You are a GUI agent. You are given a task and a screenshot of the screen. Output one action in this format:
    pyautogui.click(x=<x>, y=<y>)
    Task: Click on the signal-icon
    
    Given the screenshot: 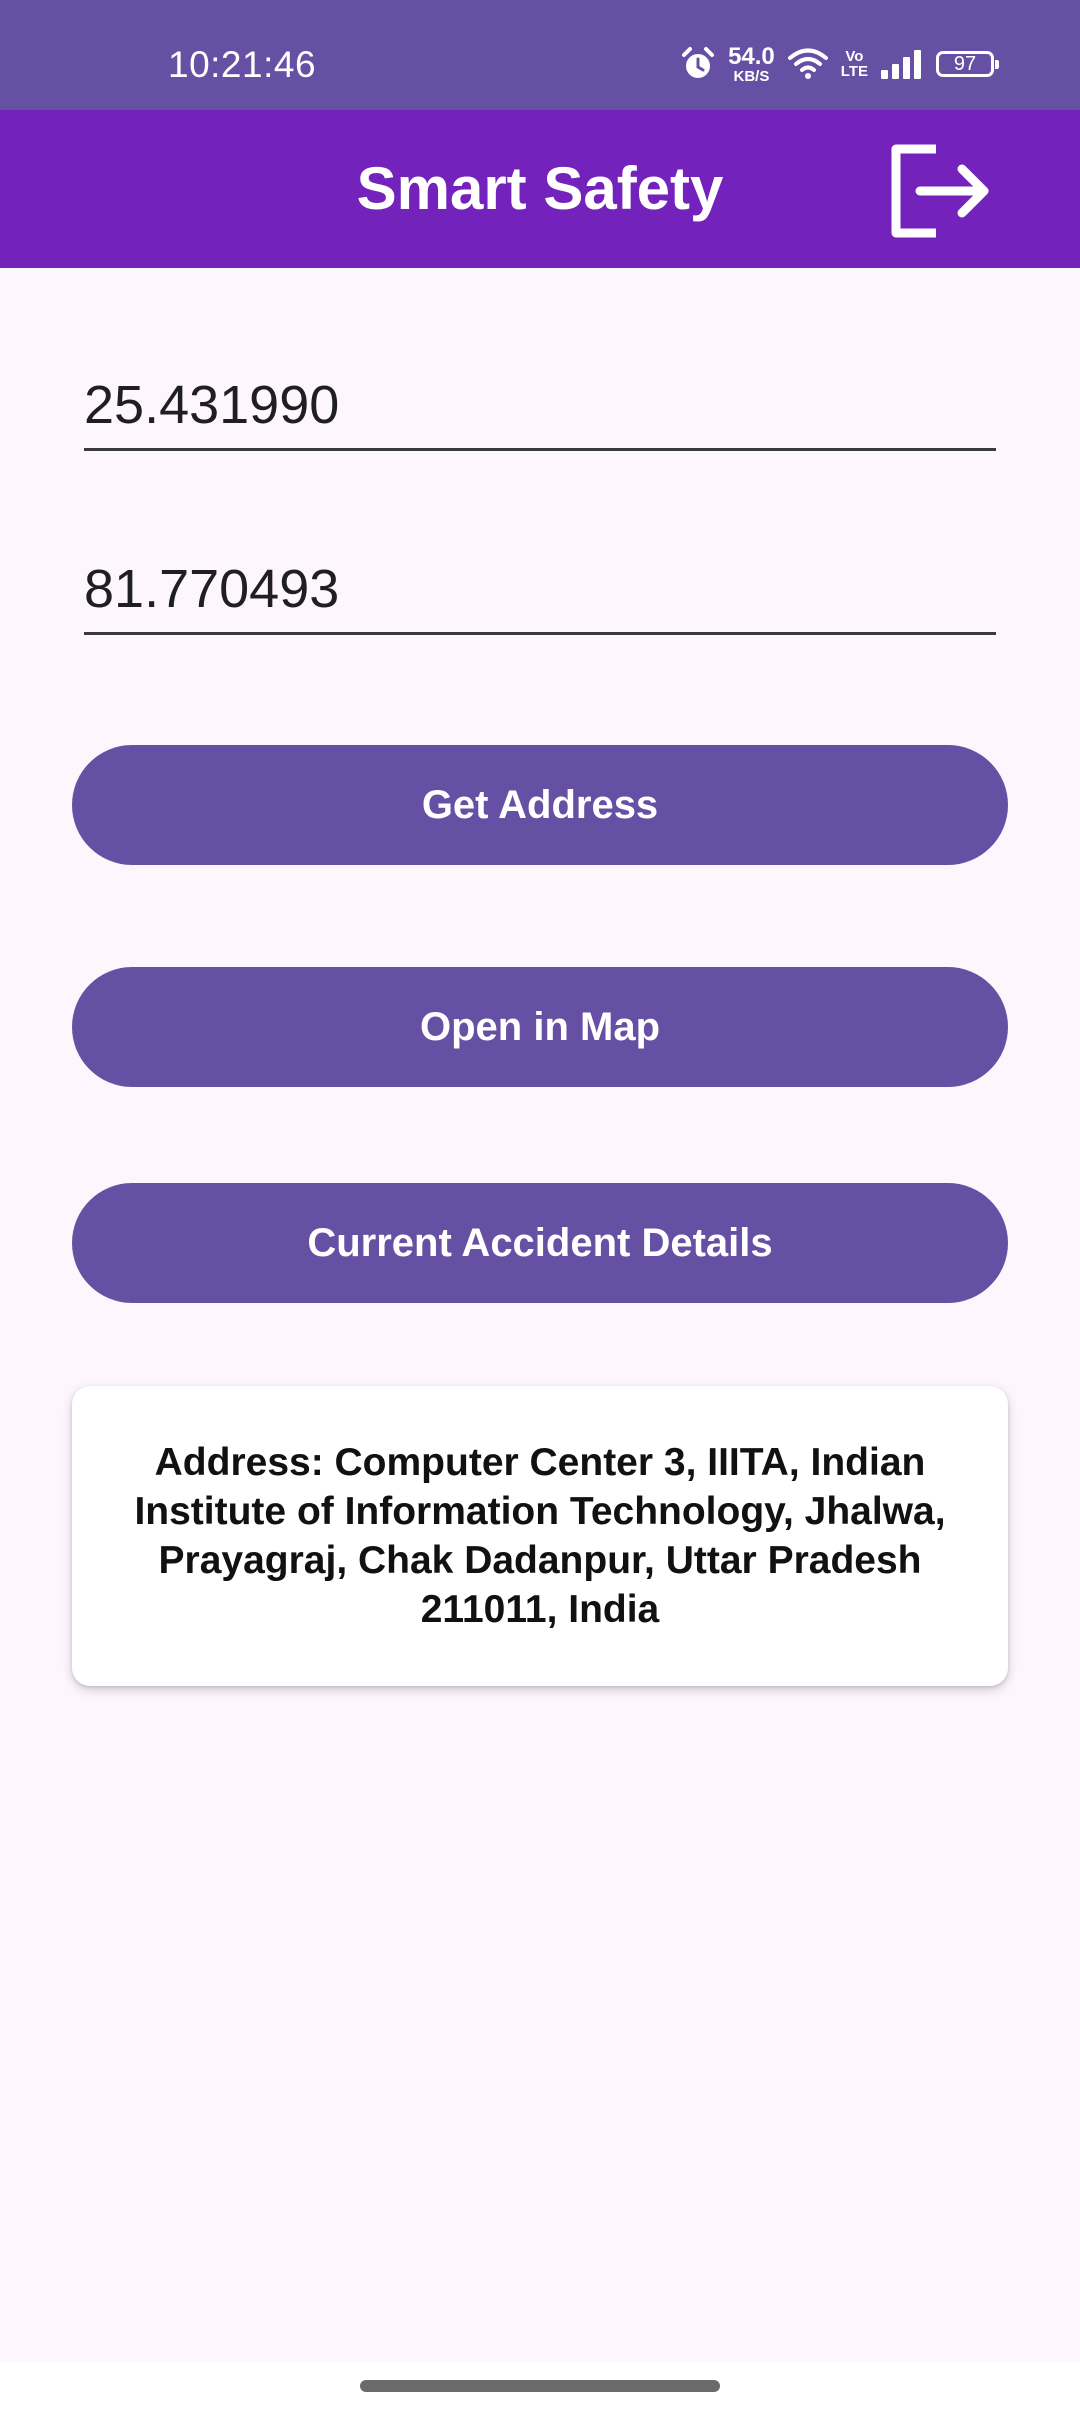 What is the action you would take?
    pyautogui.click(x=902, y=64)
    